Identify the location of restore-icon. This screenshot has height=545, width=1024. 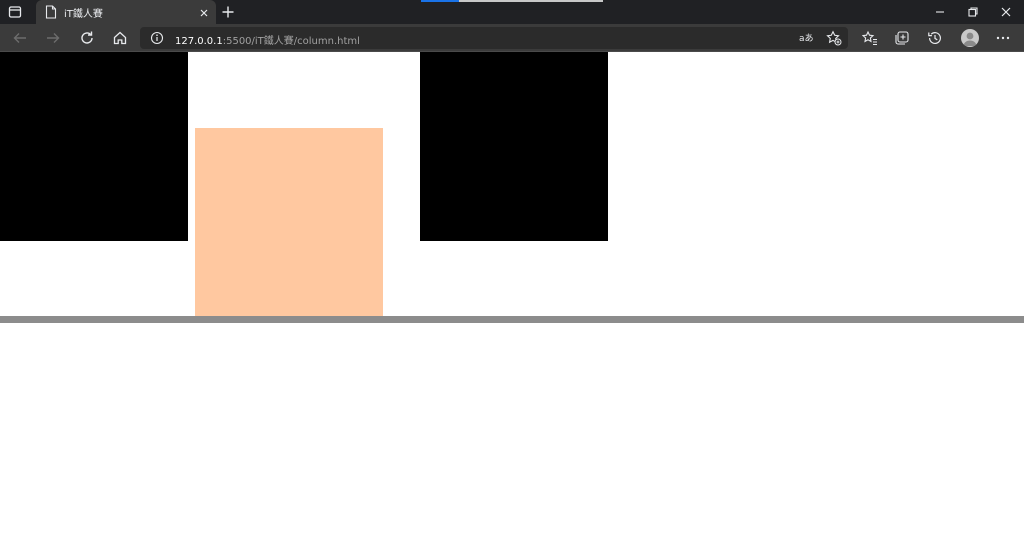
(973, 12).